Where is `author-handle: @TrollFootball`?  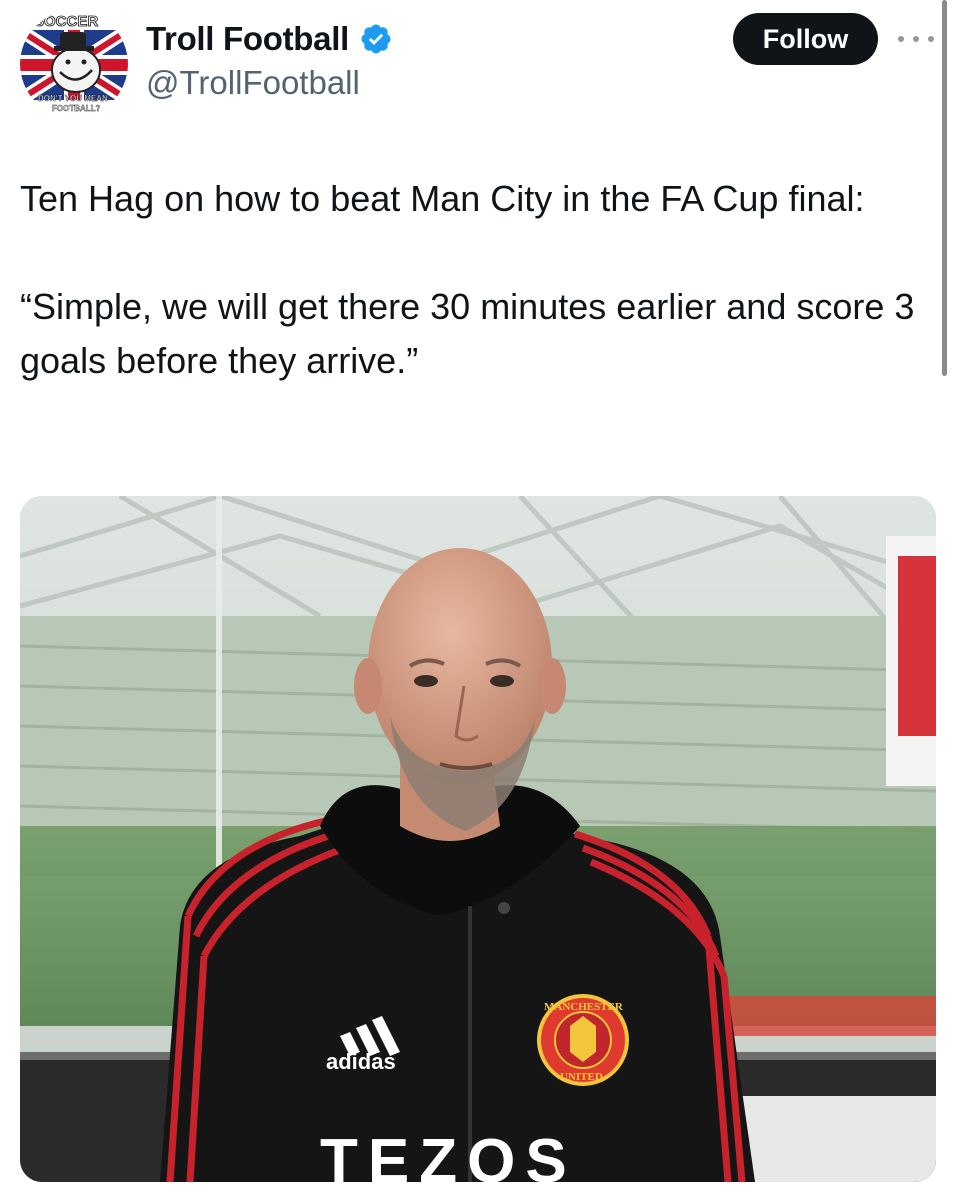 author-handle: @TrollFootball is located at coordinates (253, 83).